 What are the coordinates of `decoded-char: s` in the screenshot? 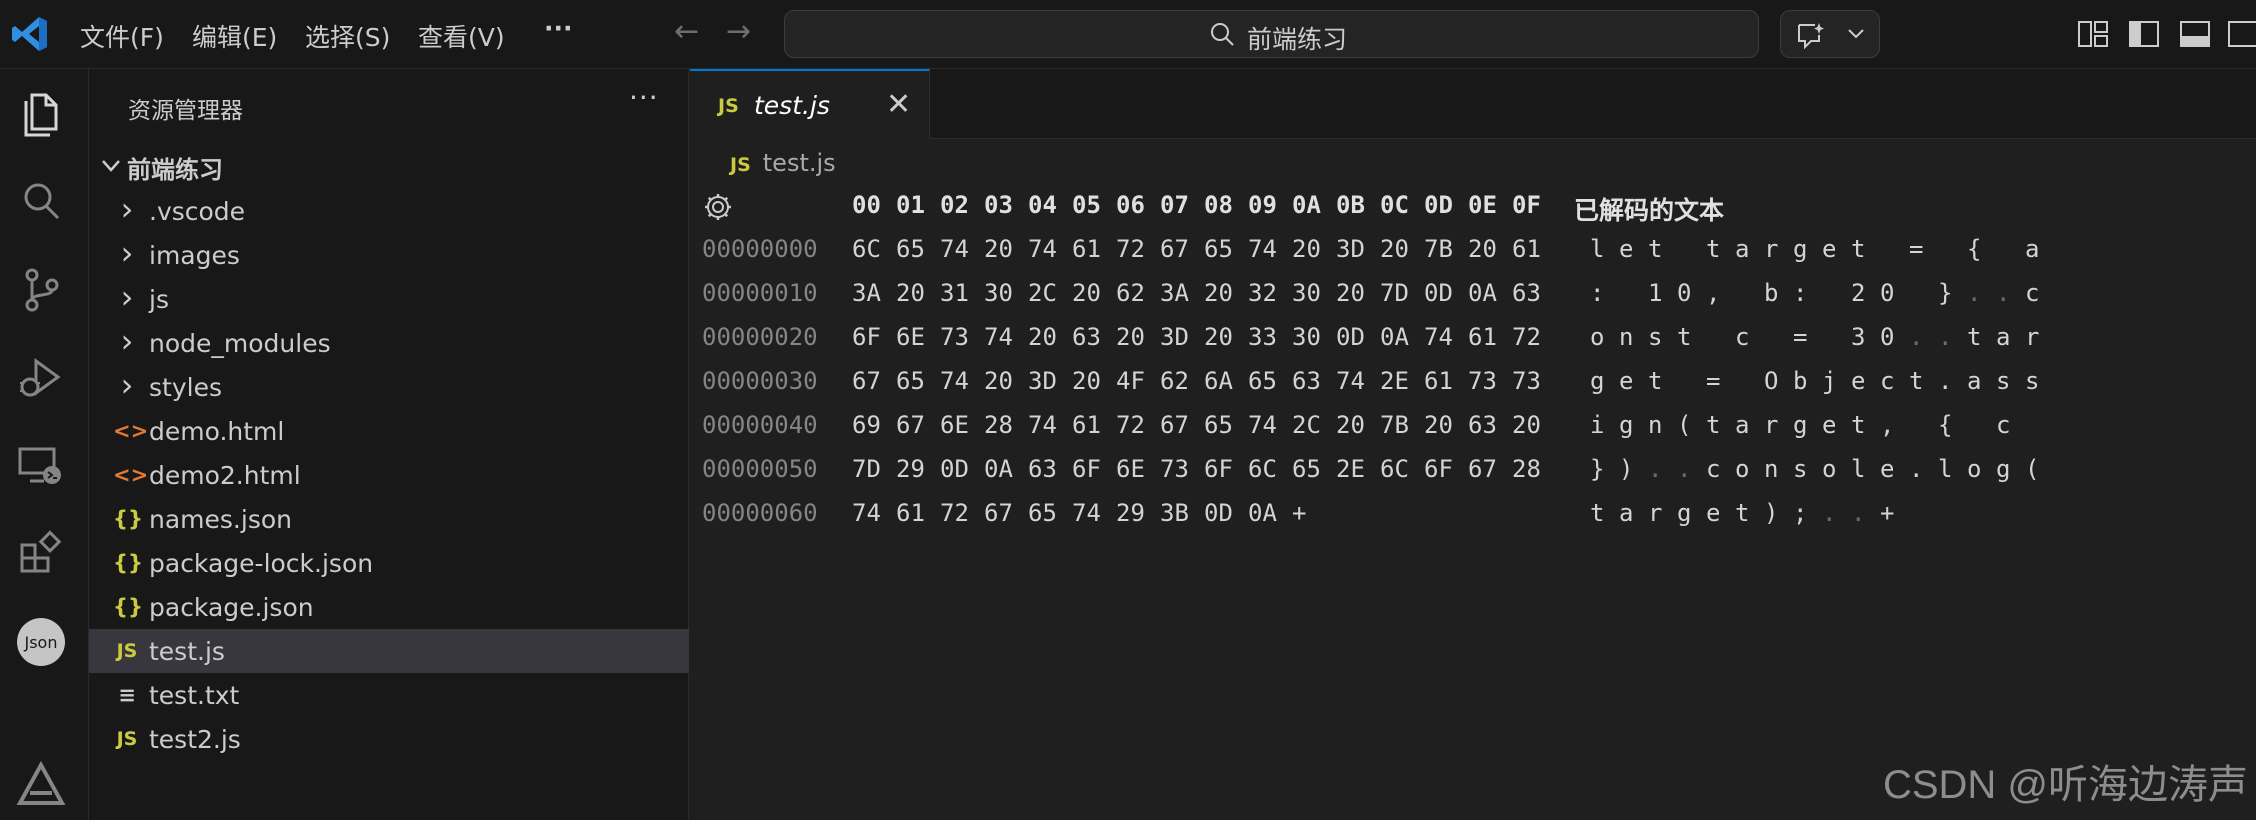 It's located at (1662, 337).